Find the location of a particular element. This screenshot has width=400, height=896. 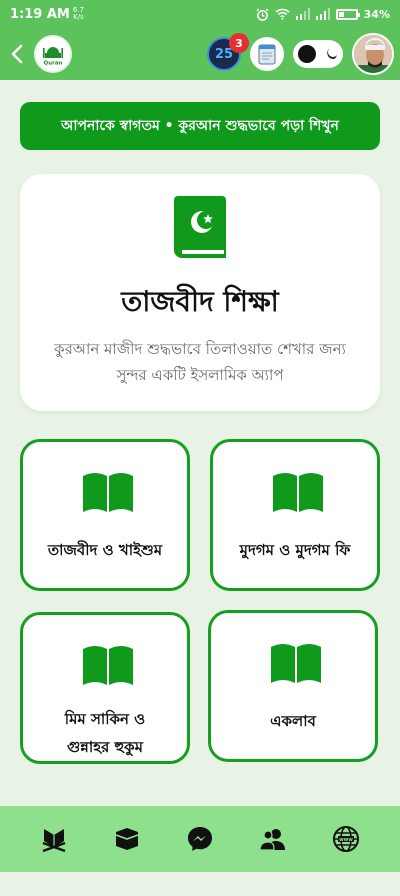

app-logo: Quran is located at coordinates (53, 54).